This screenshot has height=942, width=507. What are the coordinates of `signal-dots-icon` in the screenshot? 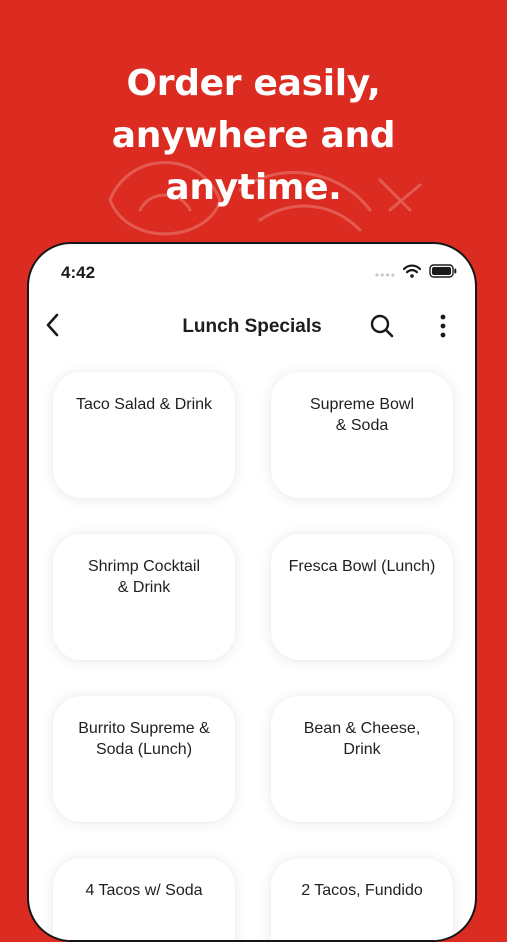 It's located at (385, 274).